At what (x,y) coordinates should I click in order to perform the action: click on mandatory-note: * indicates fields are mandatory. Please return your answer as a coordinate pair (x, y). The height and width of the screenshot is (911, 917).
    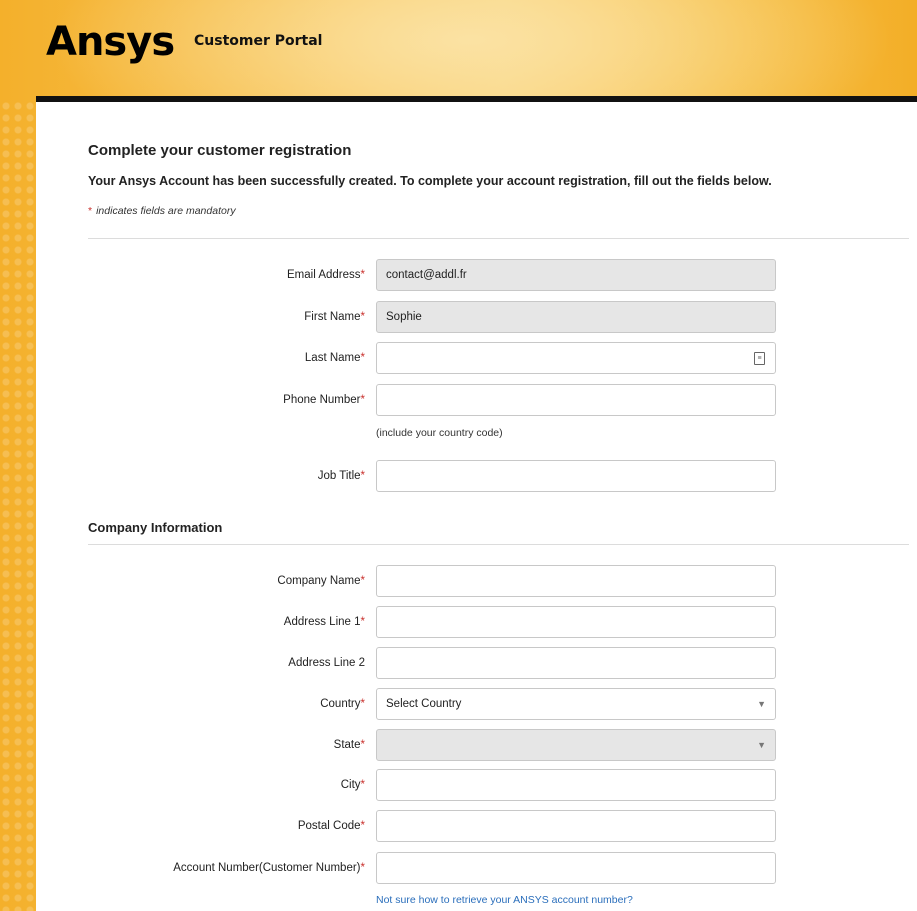
    Looking at the image, I should click on (162, 211).